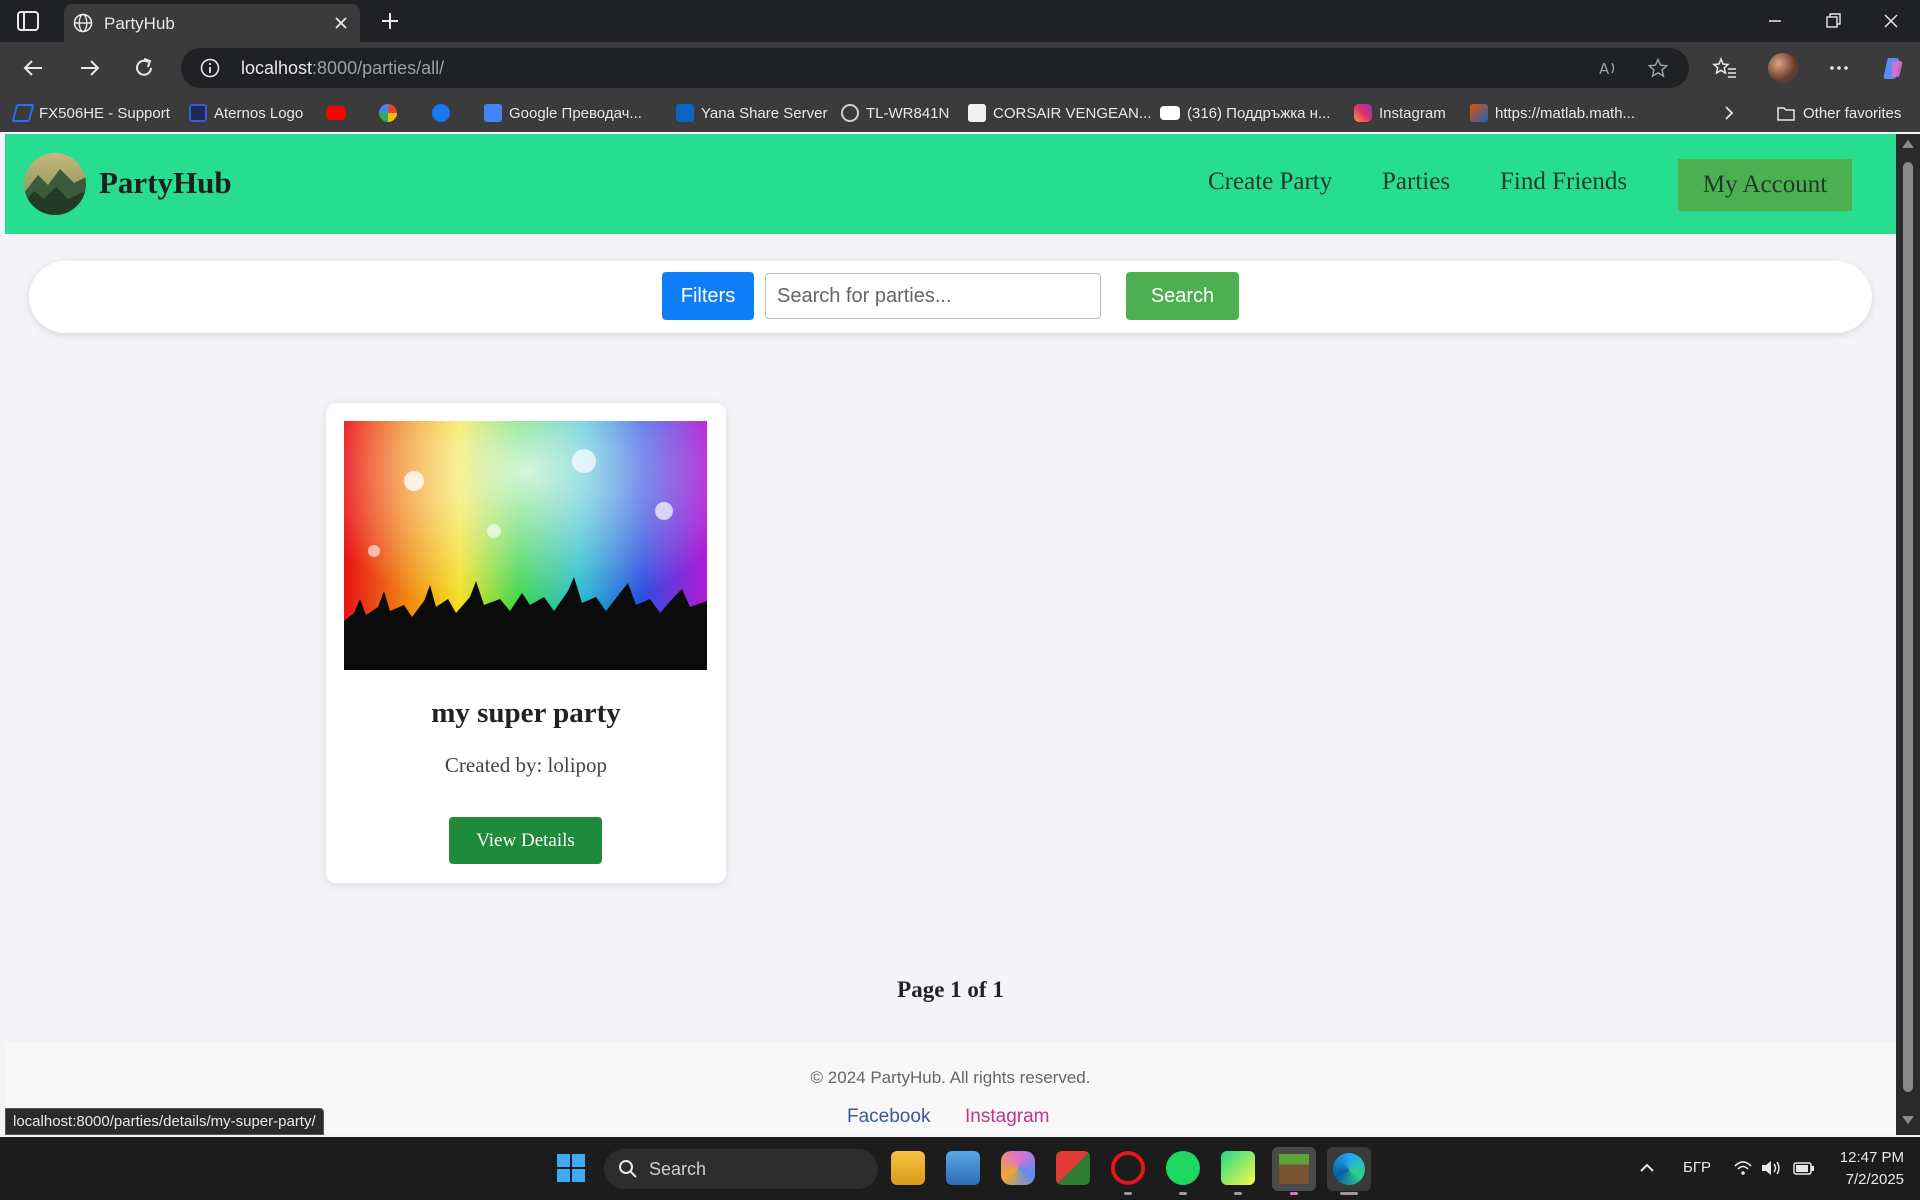  I want to click on facebook-icon, so click(441, 113).